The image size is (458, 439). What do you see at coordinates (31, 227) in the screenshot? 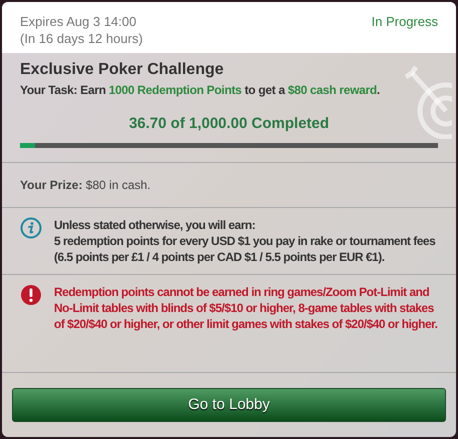
I see `info-icon` at bounding box center [31, 227].